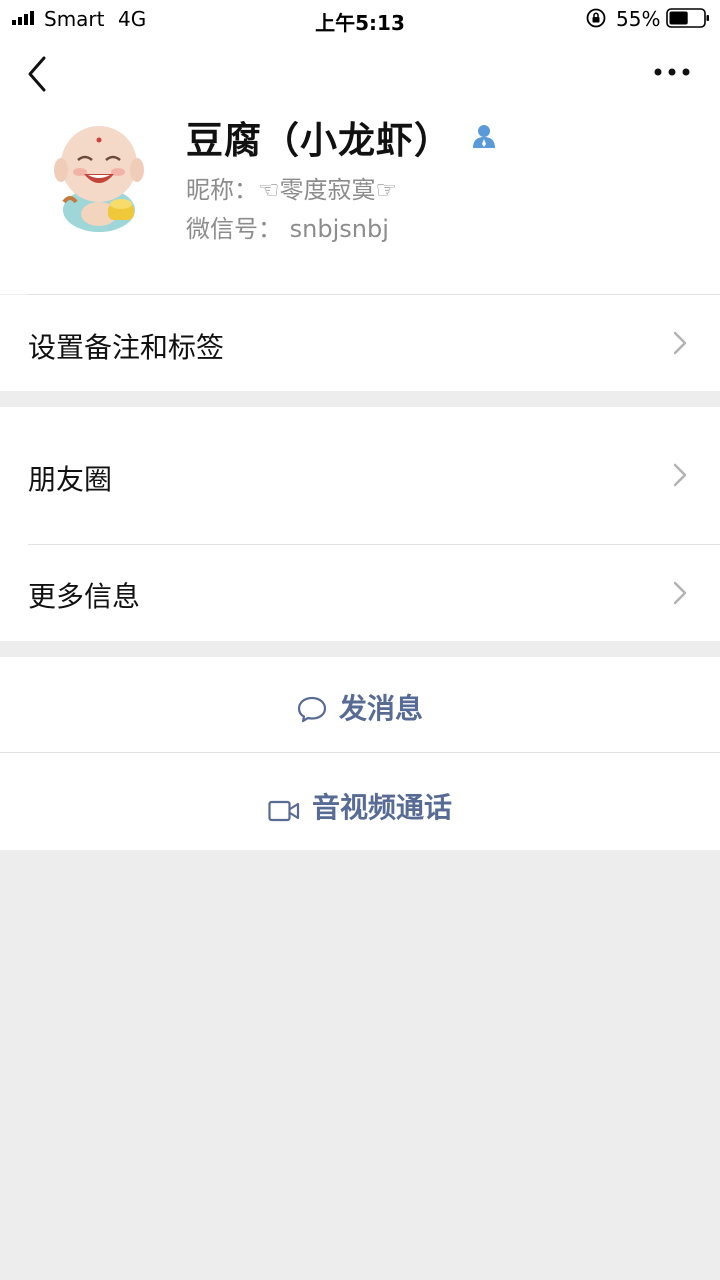 This screenshot has height=1280, width=720. What do you see at coordinates (638, 19) in the screenshot?
I see `battery-percent: 55%` at bounding box center [638, 19].